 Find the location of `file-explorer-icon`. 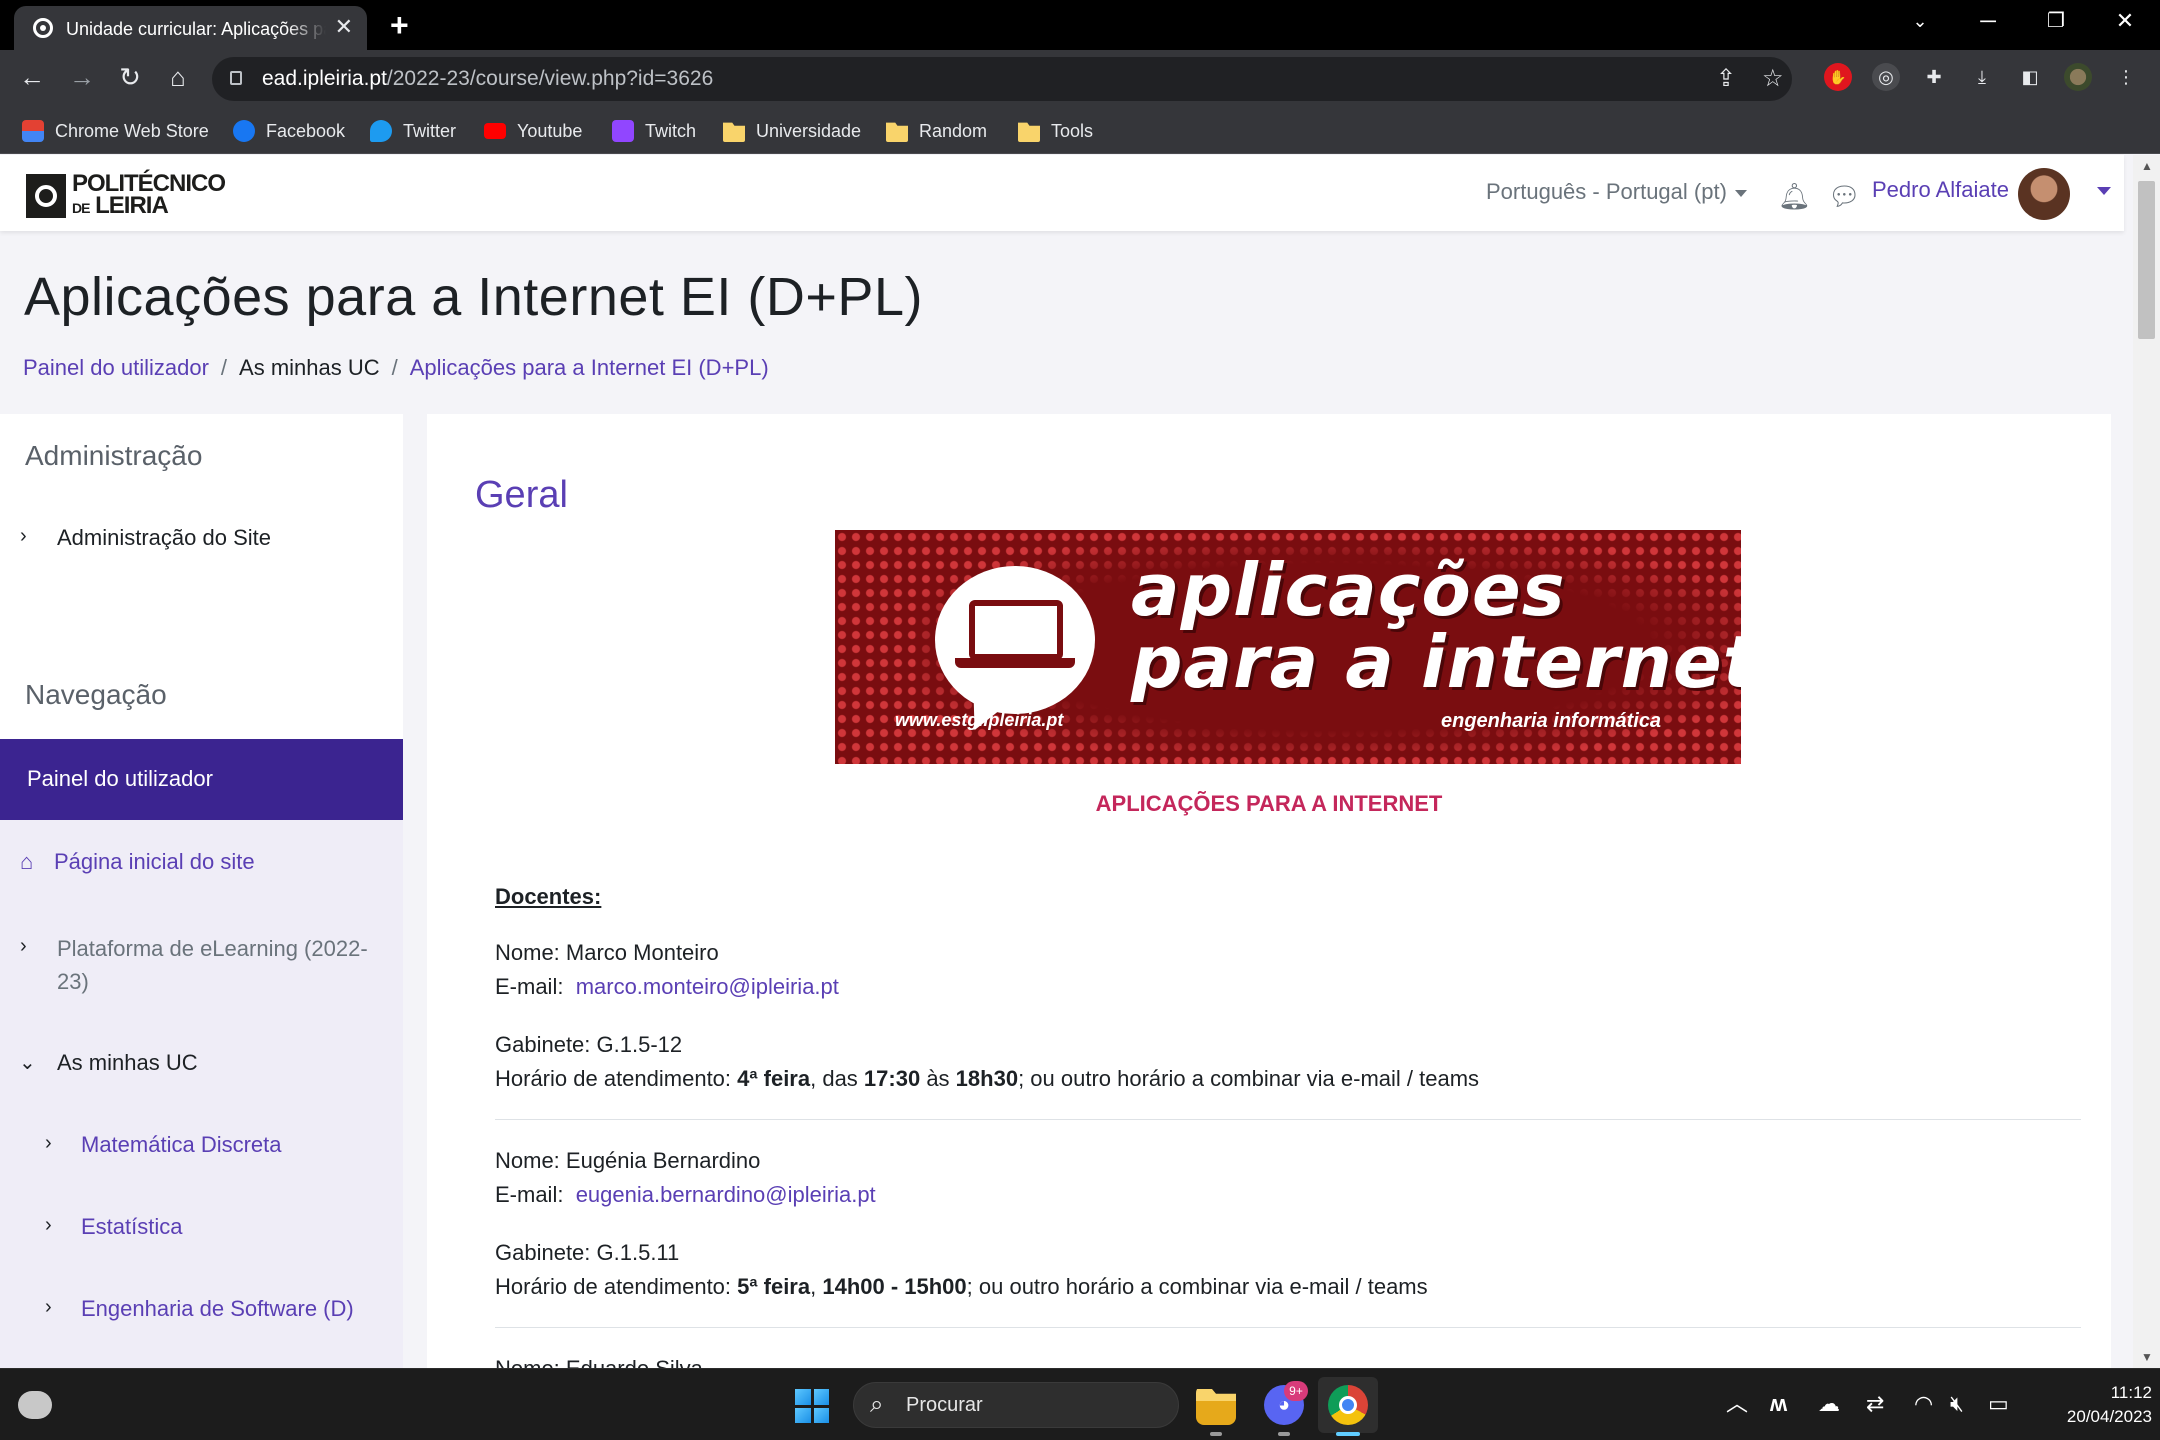

file-explorer-icon is located at coordinates (1216, 1407).